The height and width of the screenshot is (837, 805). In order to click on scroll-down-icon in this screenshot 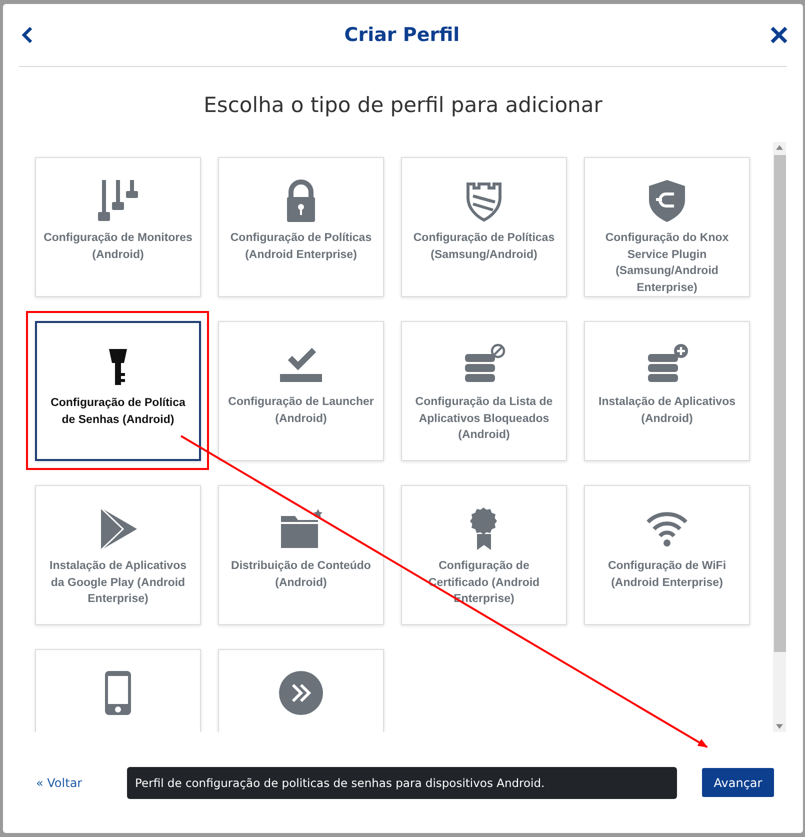, I will do `click(779, 726)`.